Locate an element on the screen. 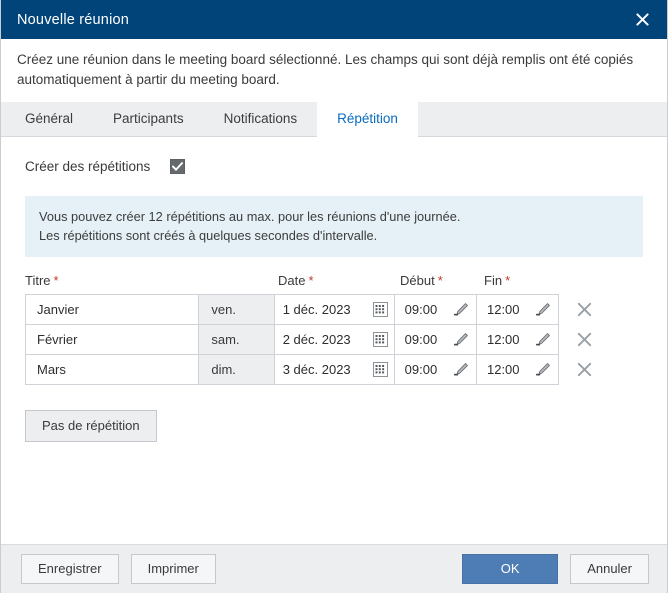 This screenshot has height=593, width=668. column-header-delete is located at coordinates (584, 280).